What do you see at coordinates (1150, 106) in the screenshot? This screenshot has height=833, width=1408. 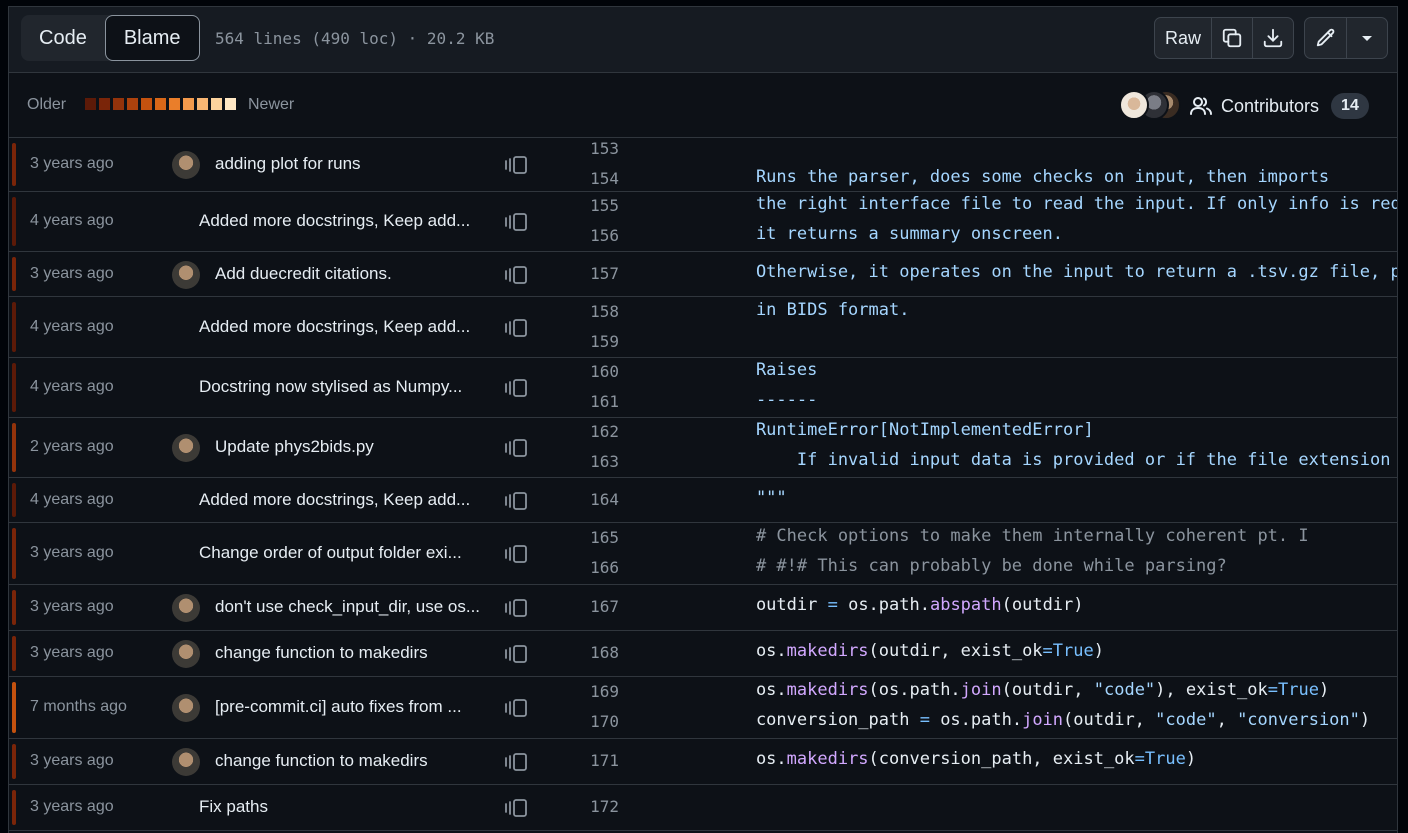 I see `contributor-avatars` at bounding box center [1150, 106].